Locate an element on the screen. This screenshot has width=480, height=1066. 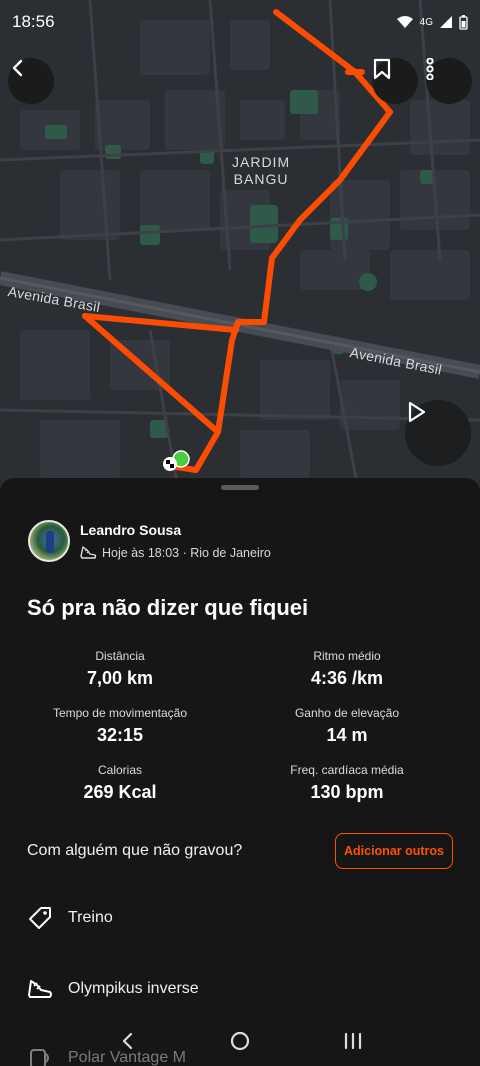
system-nav-bar is located at coordinates (240, 1041).